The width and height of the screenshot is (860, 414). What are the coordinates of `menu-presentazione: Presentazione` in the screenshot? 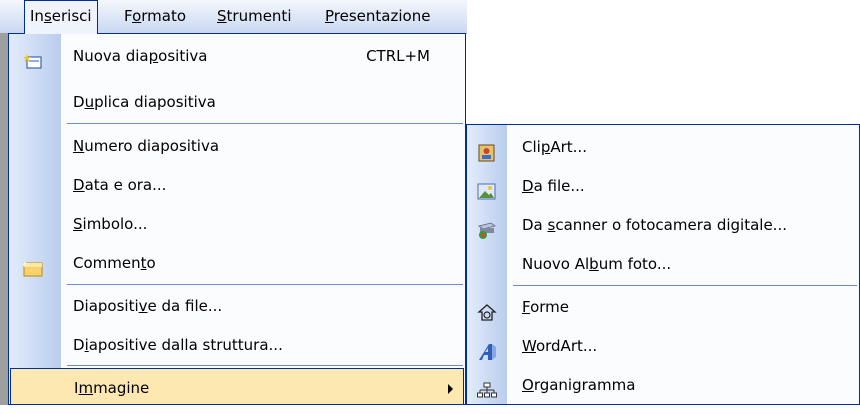 It's located at (377, 16).